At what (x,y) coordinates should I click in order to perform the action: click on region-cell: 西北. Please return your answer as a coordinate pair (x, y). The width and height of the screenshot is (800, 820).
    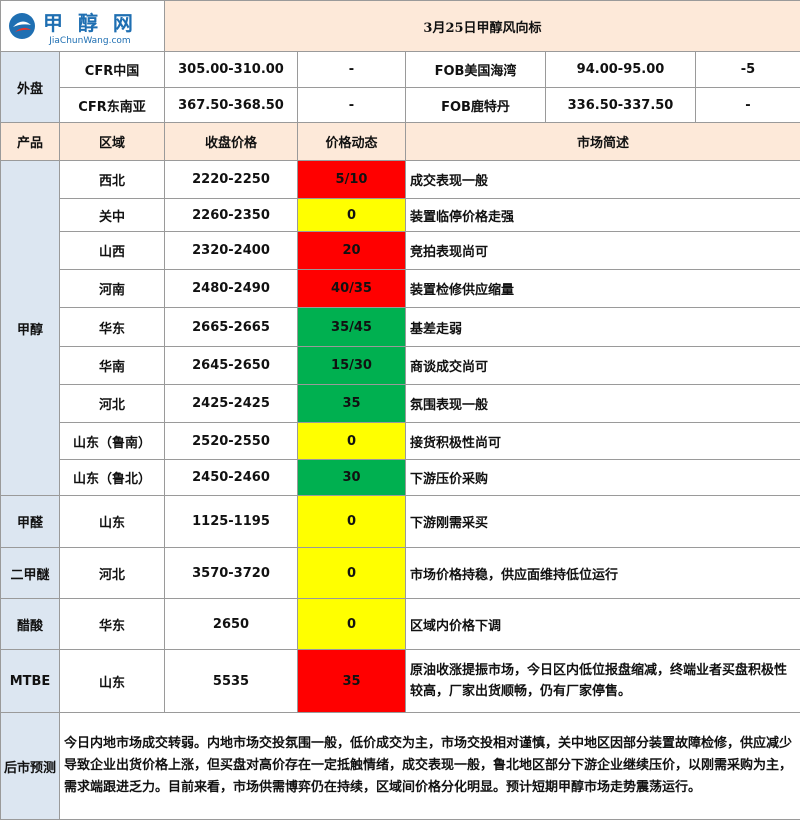
    Looking at the image, I should click on (112, 180).